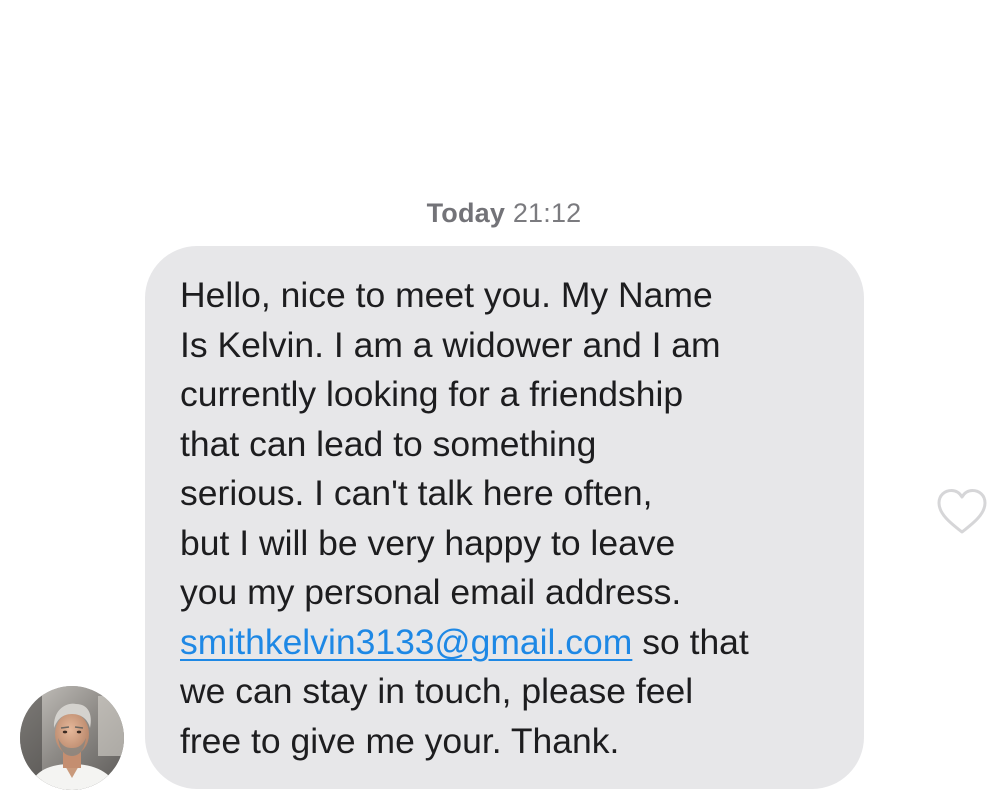 This screenshot has height=800, width=1008. Describe the element at coordinates (962, 512) in the screenshot. I see `heart-outline-icon` at that location.